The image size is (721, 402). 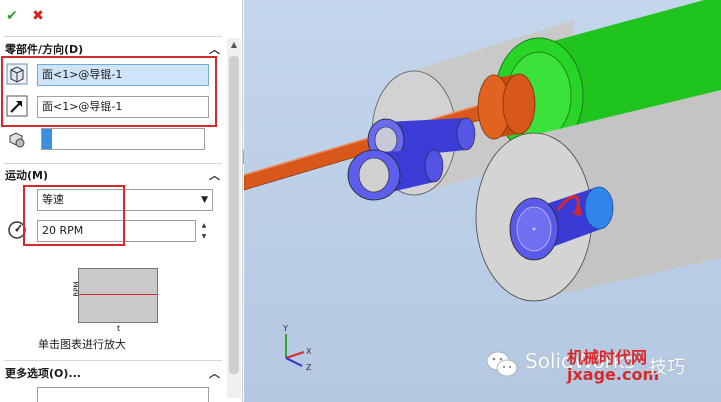 I want to click on panel-scrollbar: ▲, so click(x=234, y=218).